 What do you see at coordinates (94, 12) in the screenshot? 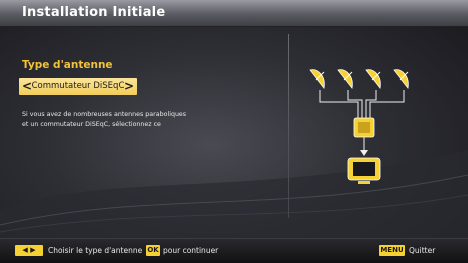
I see `page-title: Installation Initiale` at bounding box center [94, 12].